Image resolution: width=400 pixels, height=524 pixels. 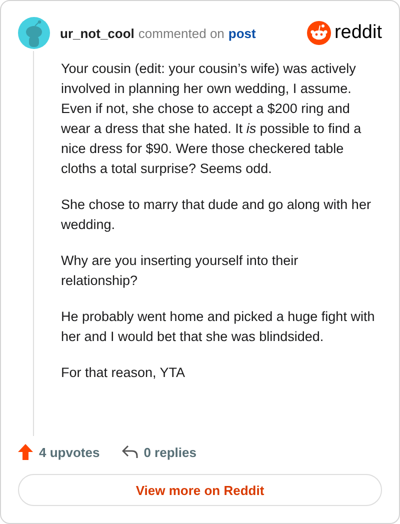 I want to click on comment-paragraph: He probably went home and picked a huge fight with her and I would bet that she was blindsided., so click(x=218, y=327).